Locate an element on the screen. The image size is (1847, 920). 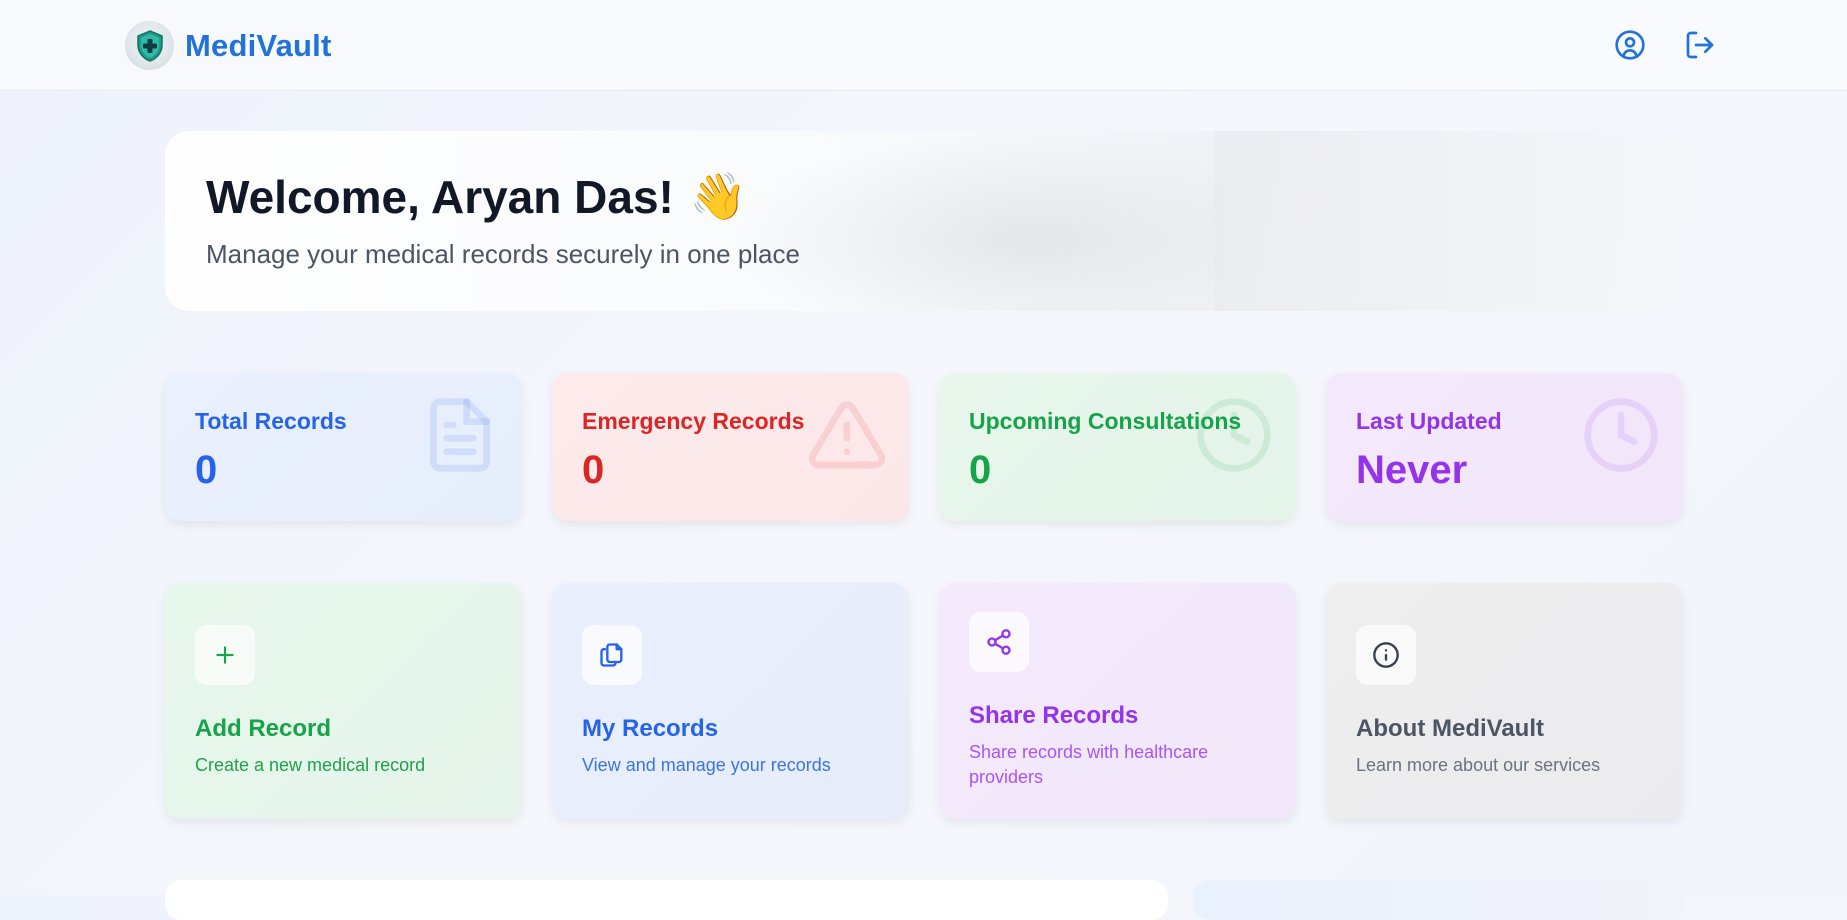
brand: MediVault is located at coordinates (228, 45).